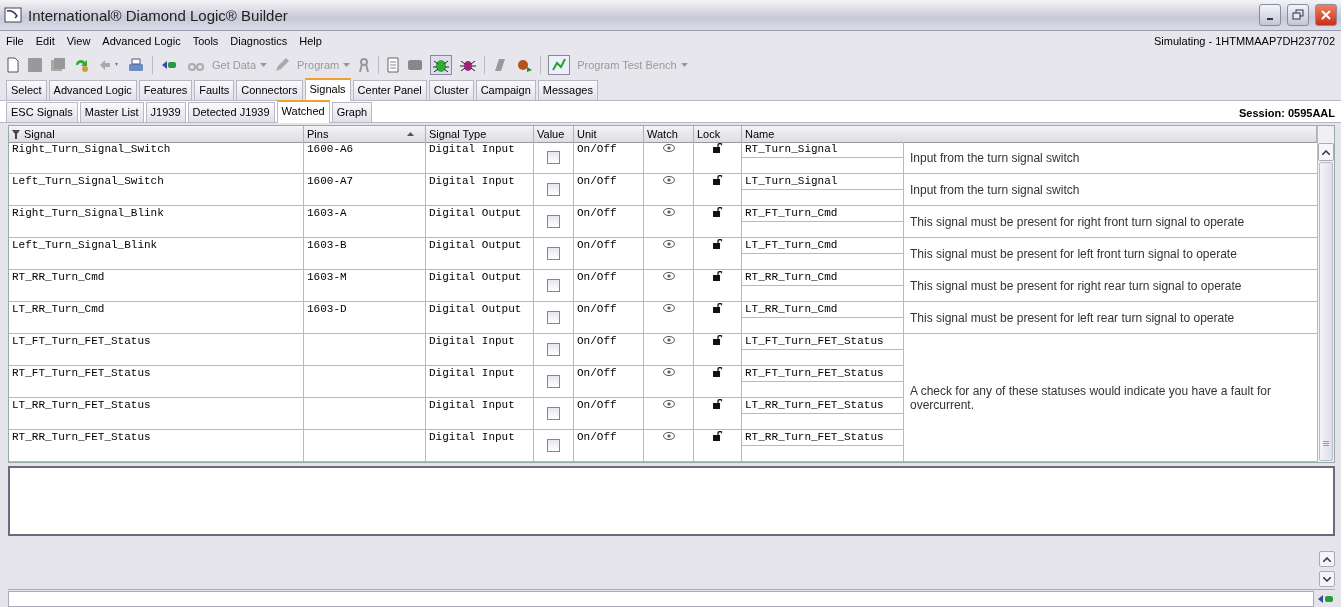 Image resolution: width=1341 pixels, height=607 pixels. What do you see at coordinates (554, 134) in the screenshot?
I see `column-header: Value` at bounding box center [554, 134].